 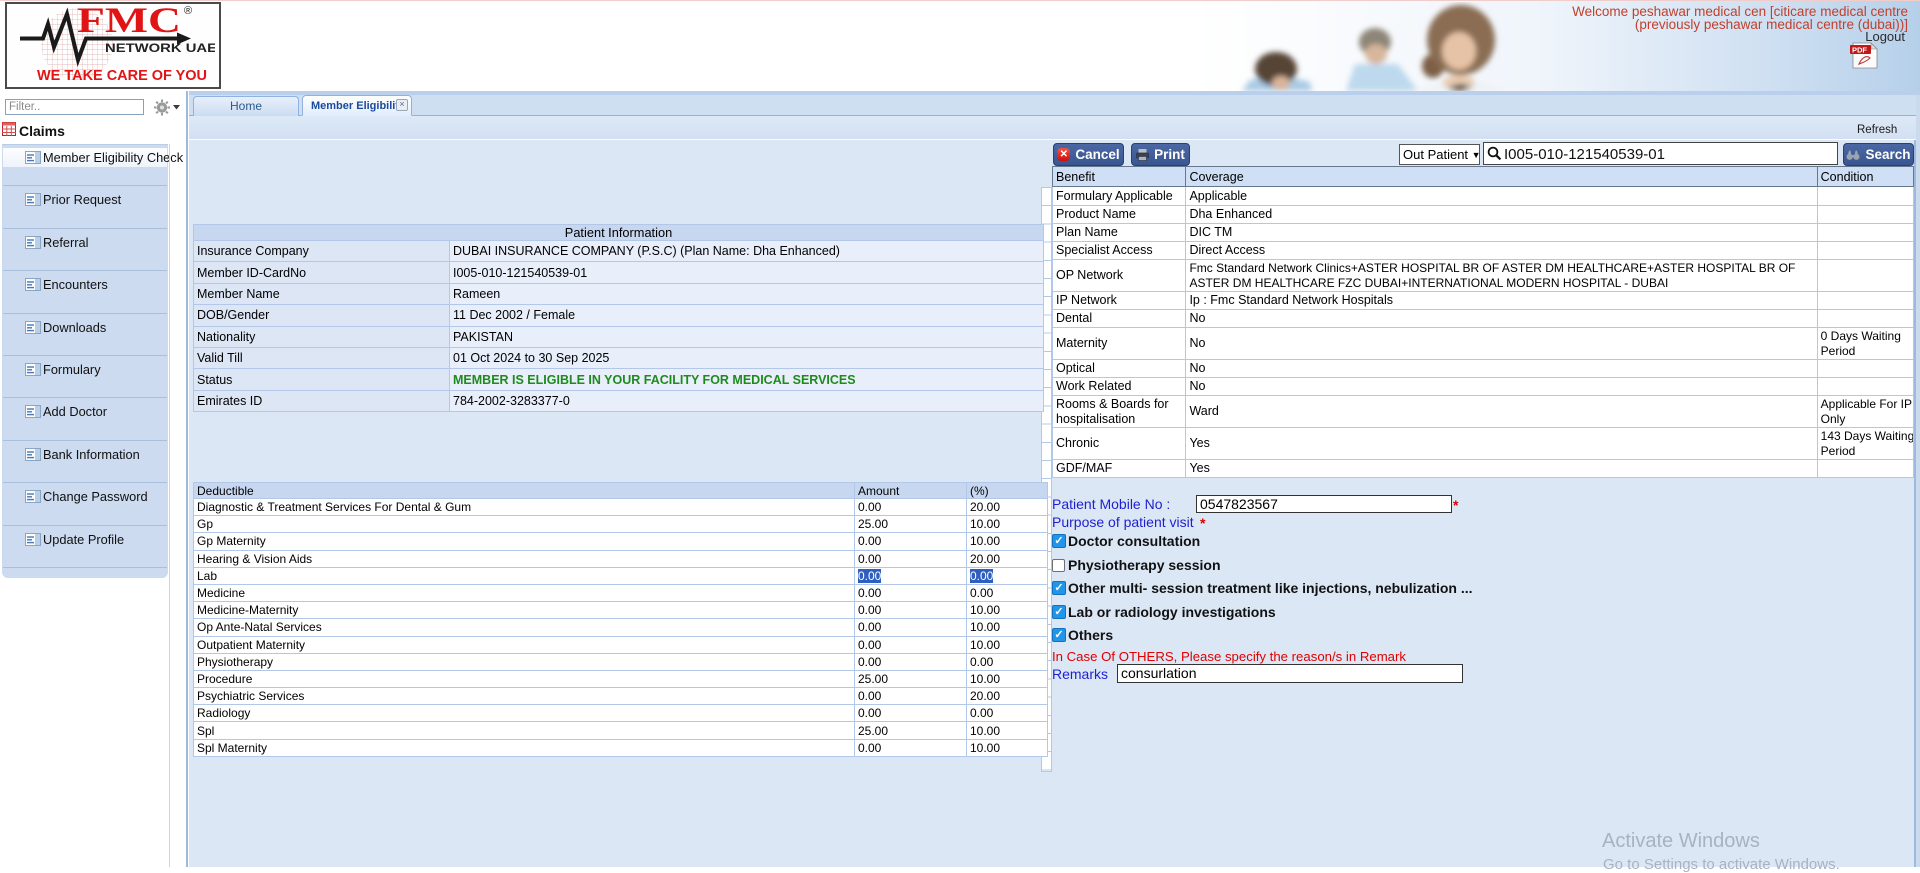 I want to click on svg-text: WE TAKE CARE OF YOU, so click(x=122, y=75).